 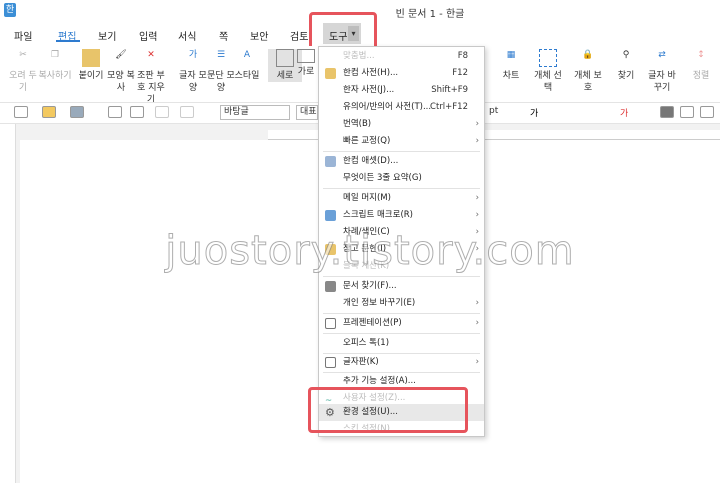 I want to click on watermark: juostory.tistory.com, so click(x=370, y=251).